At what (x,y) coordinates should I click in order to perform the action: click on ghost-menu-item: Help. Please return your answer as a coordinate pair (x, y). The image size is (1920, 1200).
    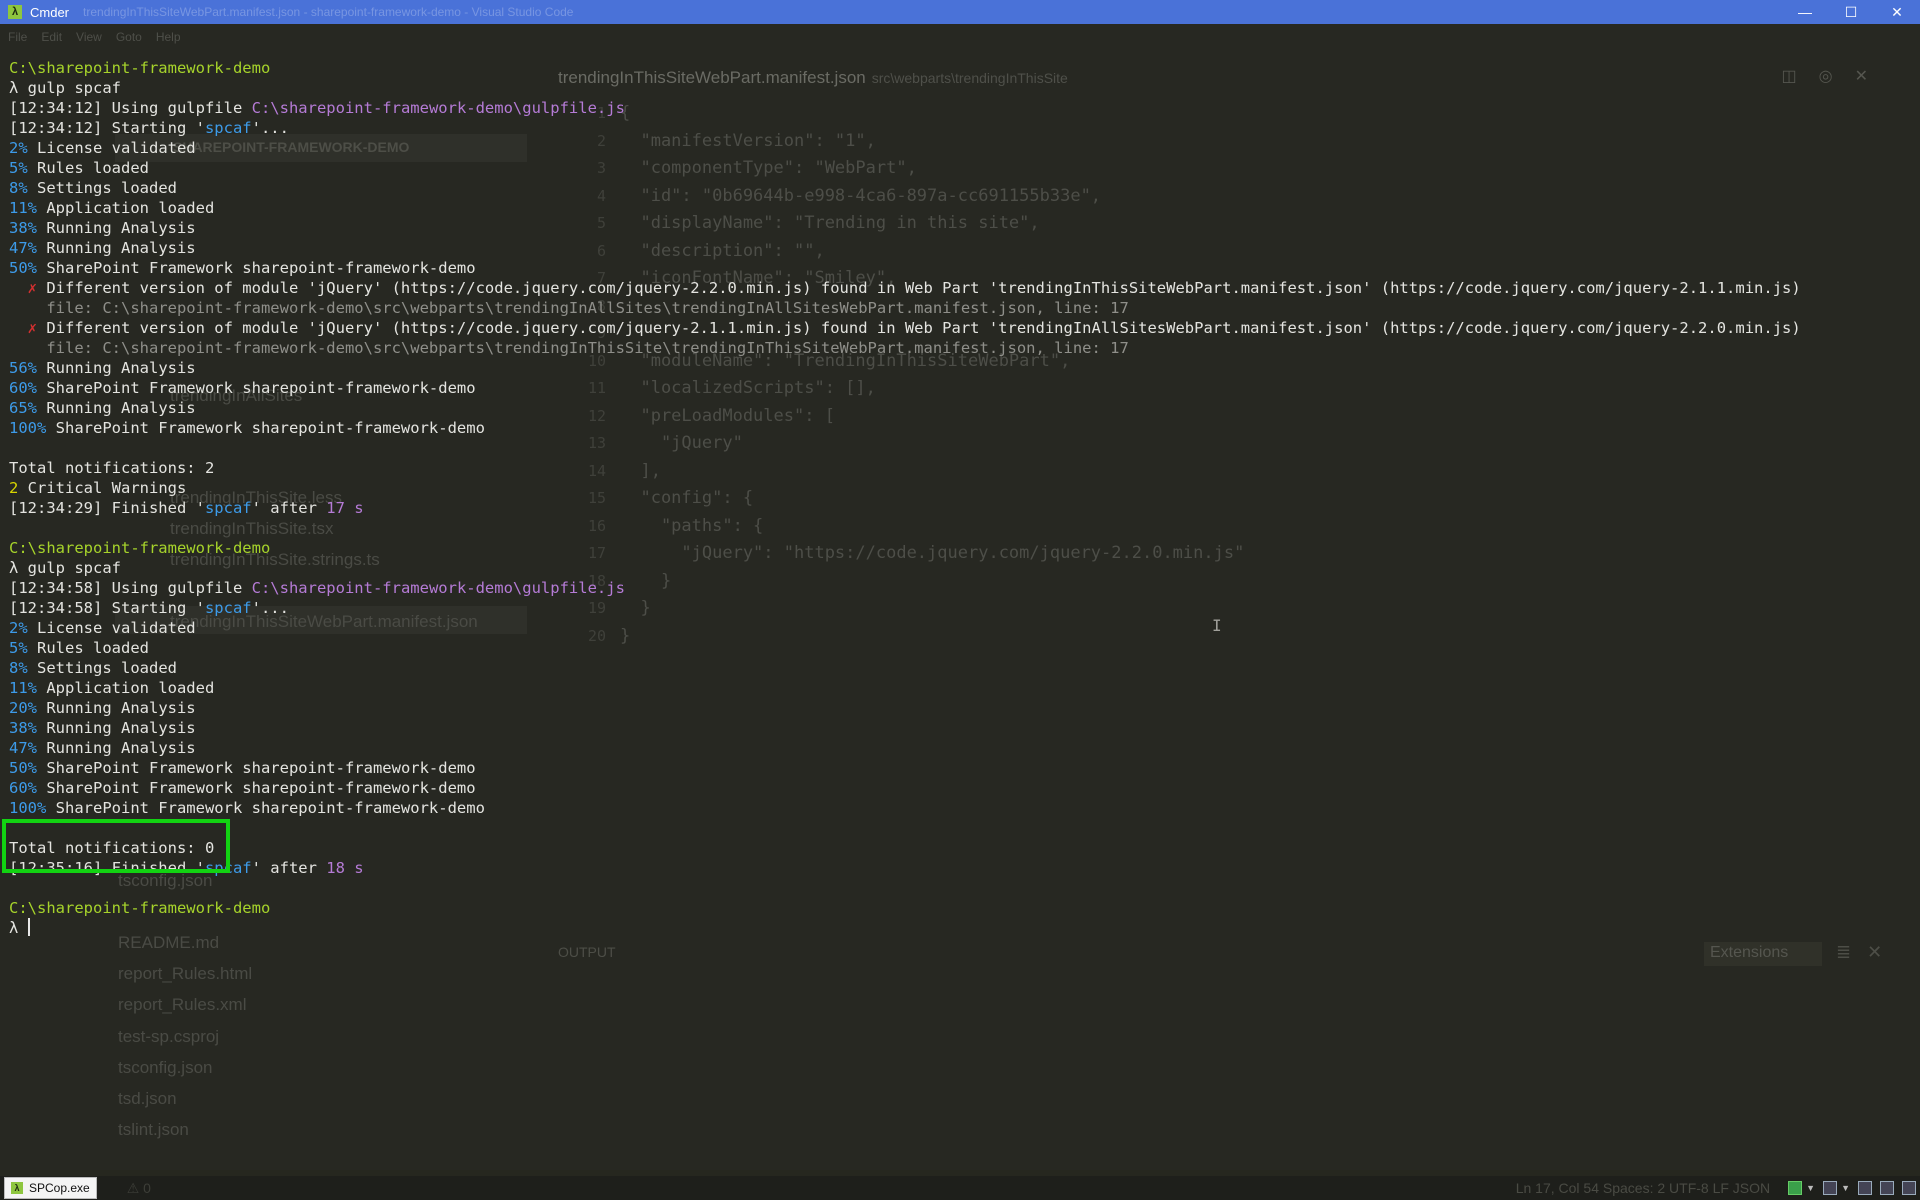
    Looking at the image, I should click on (168, 37).